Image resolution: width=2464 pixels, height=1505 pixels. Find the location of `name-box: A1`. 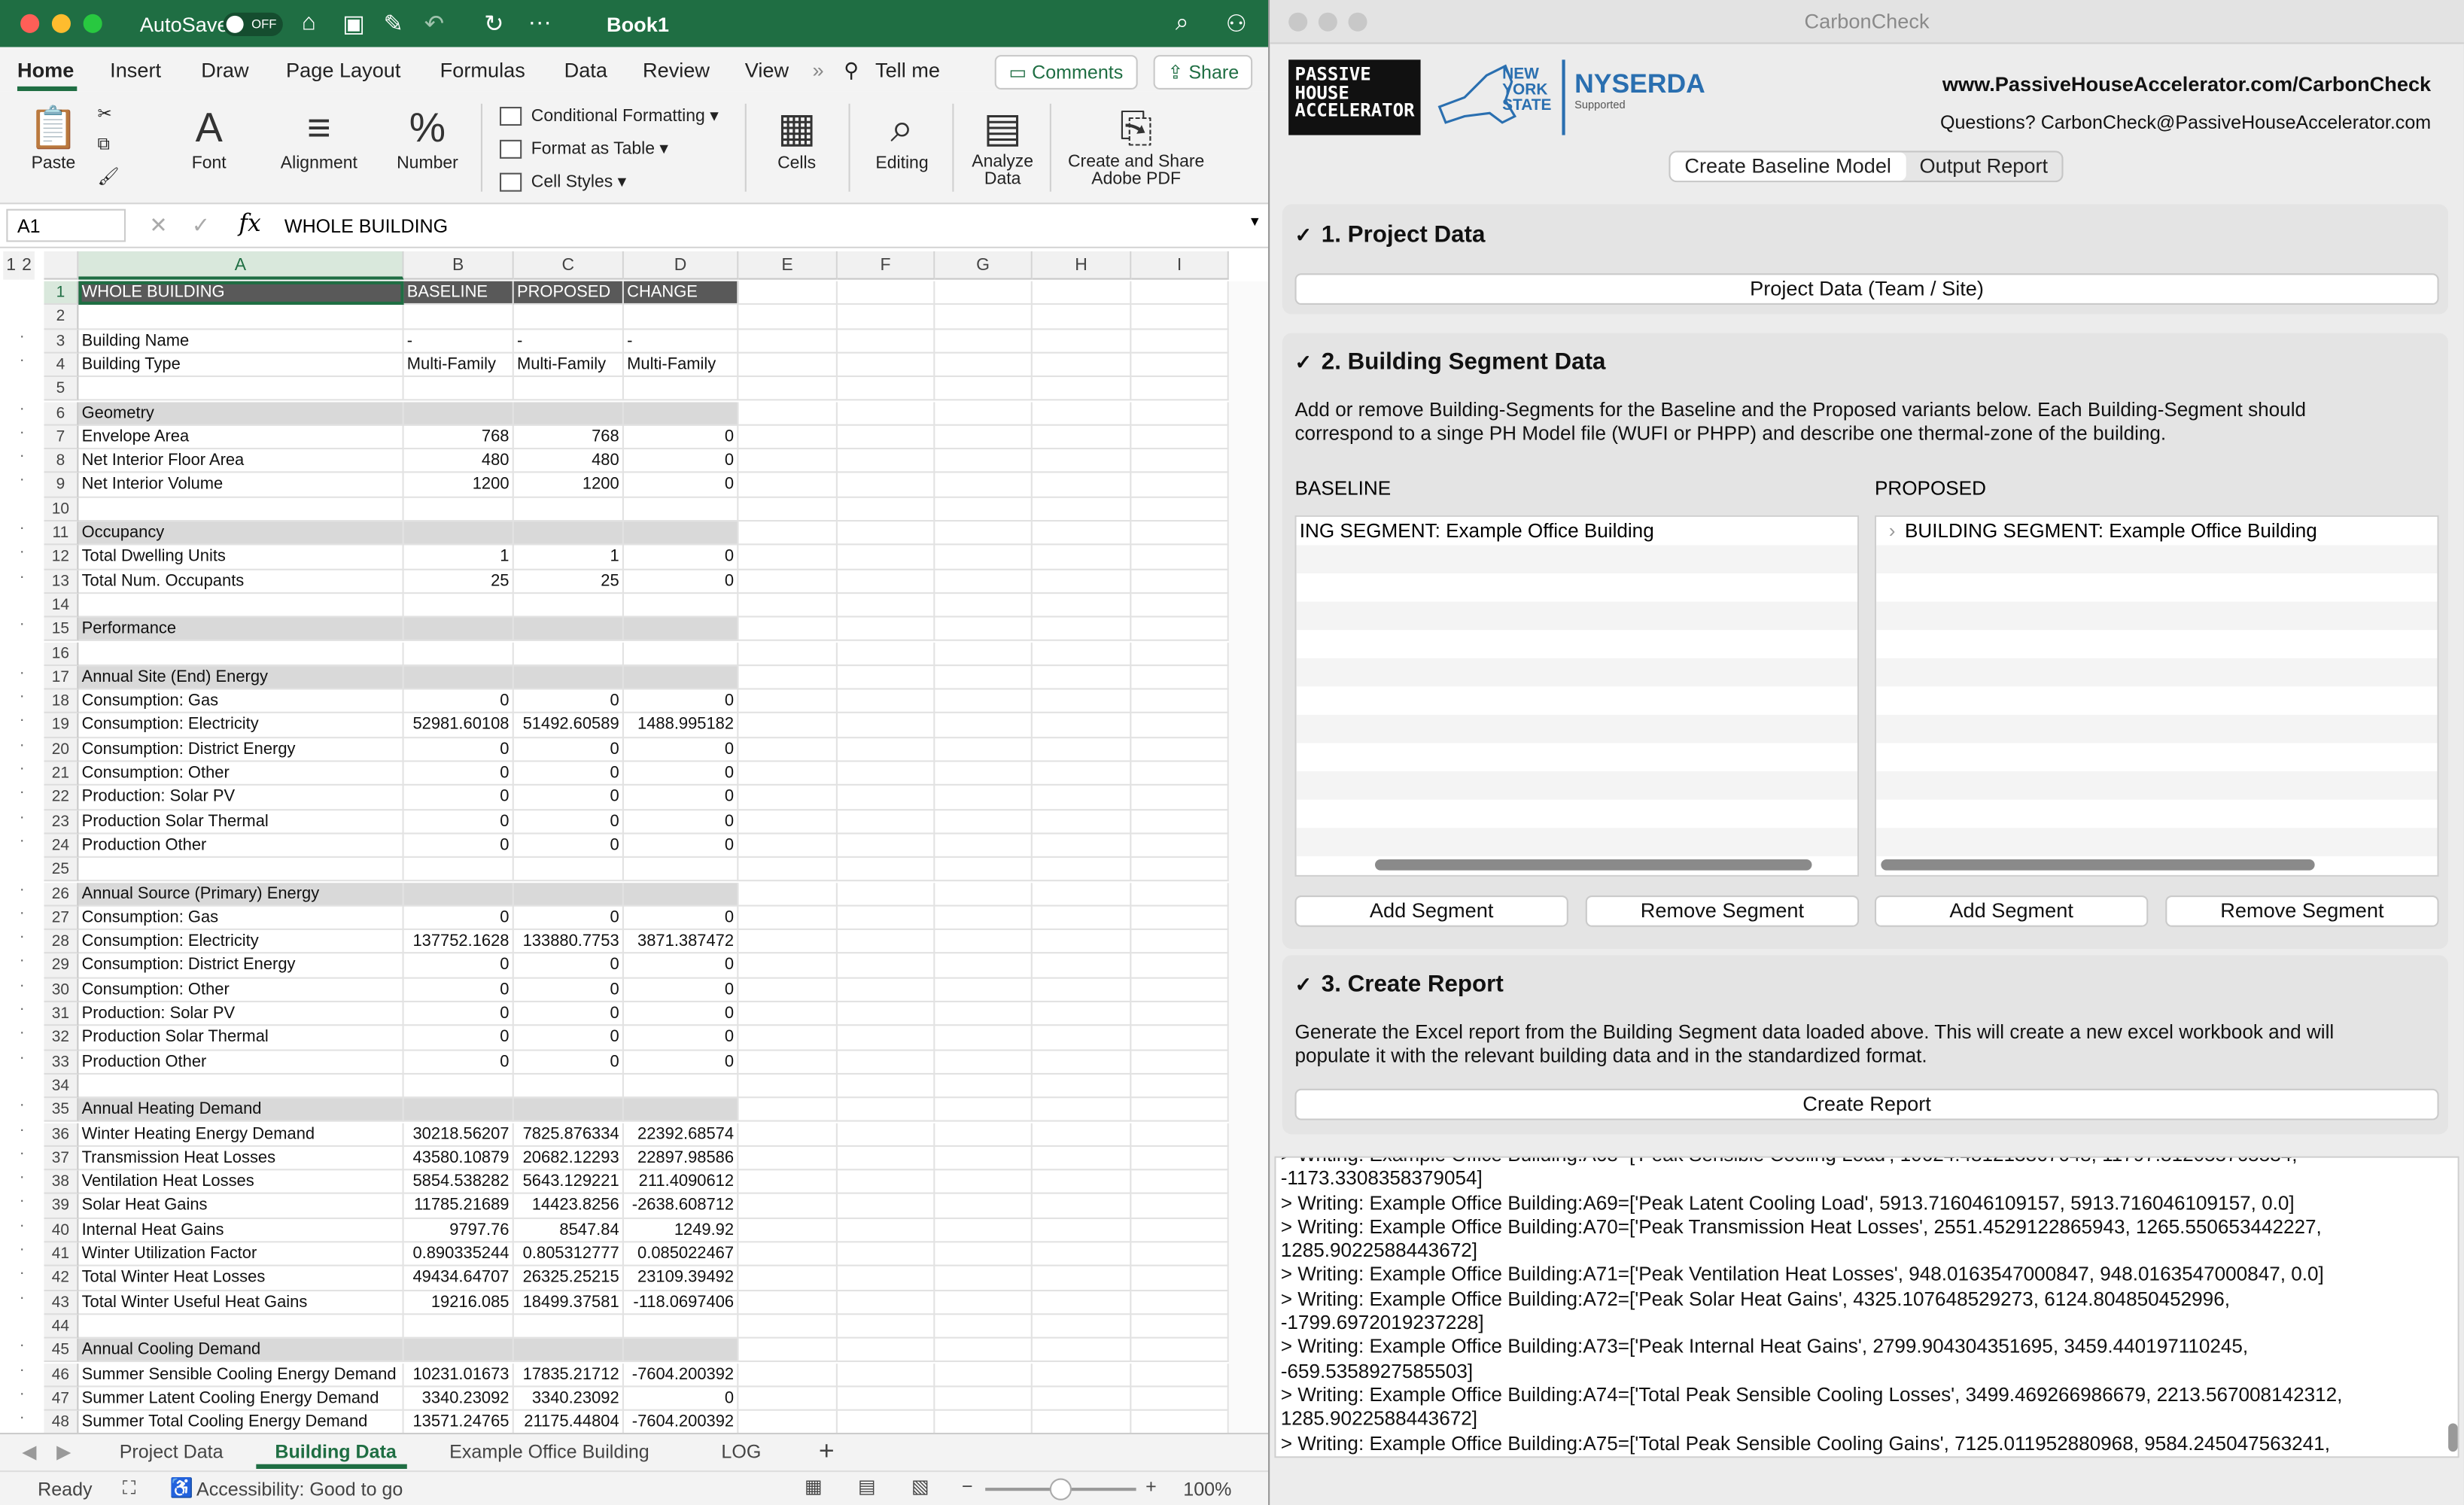

name-box: A1 is located at coordinates (66, 225).